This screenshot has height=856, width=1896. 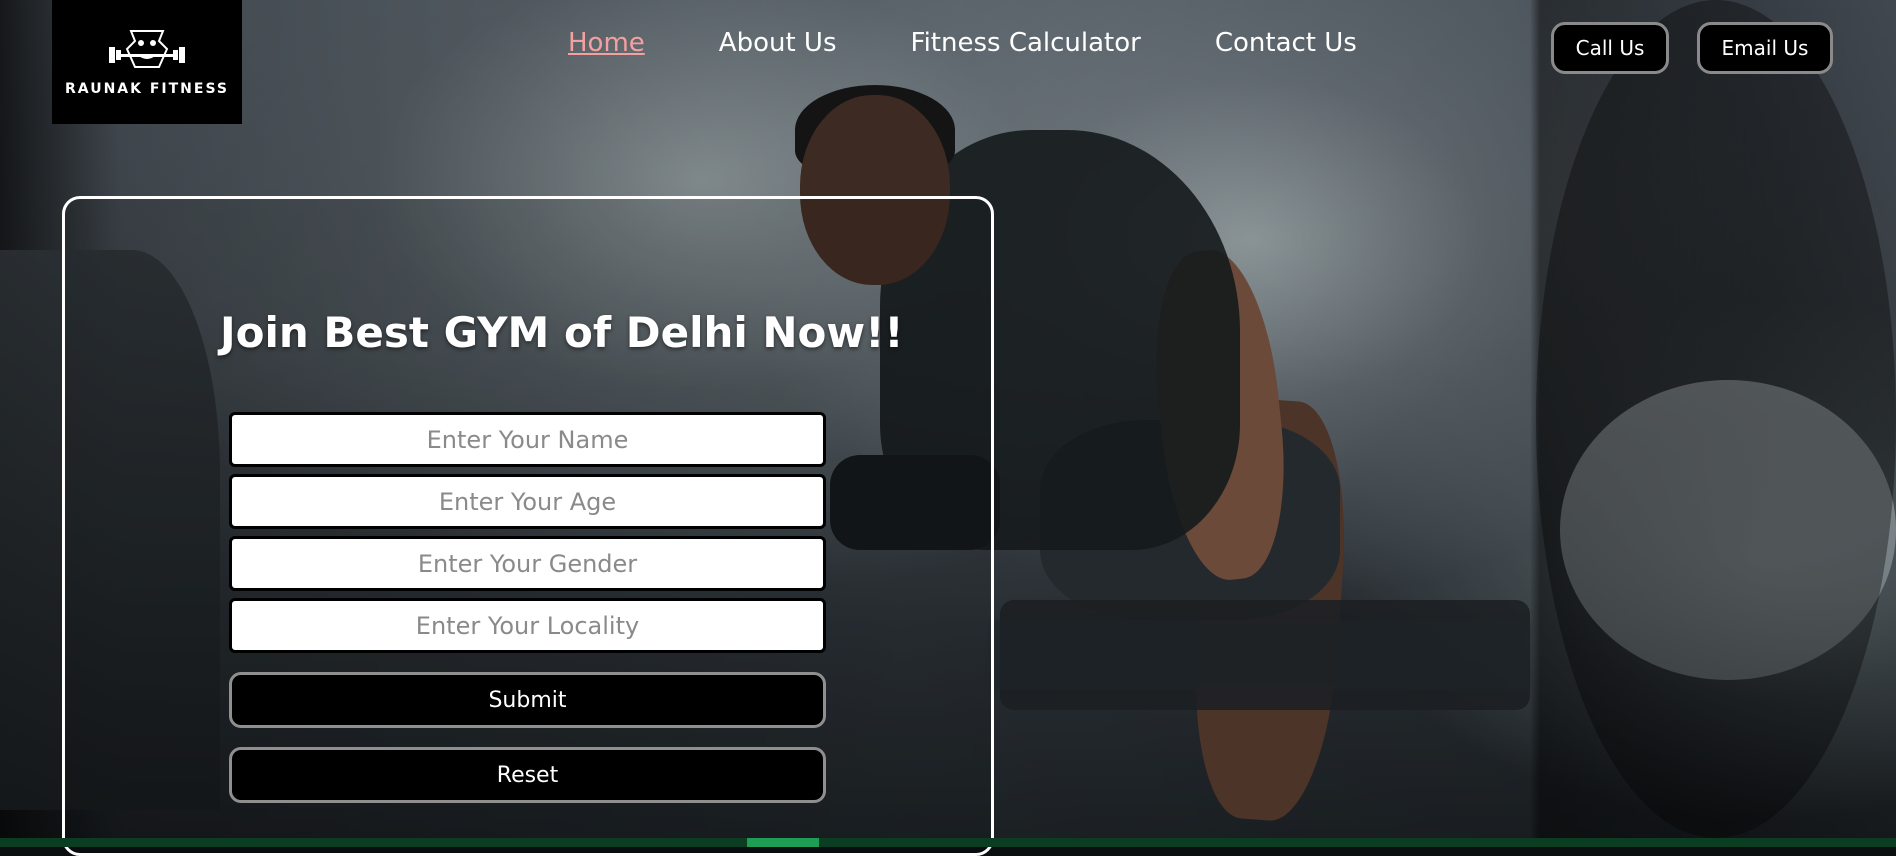 I want to click on nav-link-contact-us: Contact Us, so click(x=1286, y=43).